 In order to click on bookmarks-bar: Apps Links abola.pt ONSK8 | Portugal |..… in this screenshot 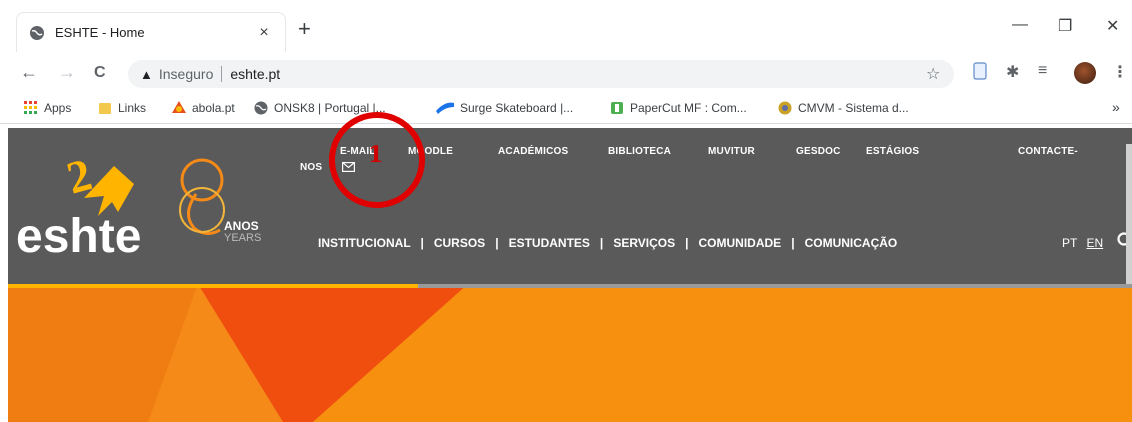, I will do `click(566, 109)`.